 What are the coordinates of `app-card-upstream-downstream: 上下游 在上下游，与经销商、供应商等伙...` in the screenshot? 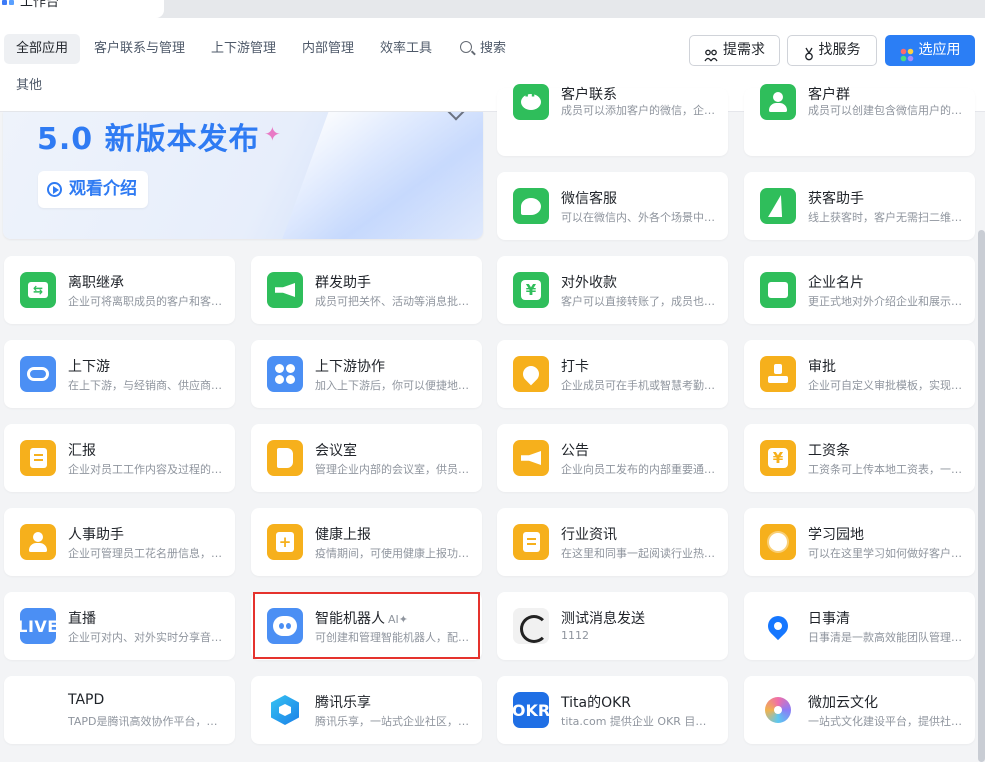 It's located at (119, 374).